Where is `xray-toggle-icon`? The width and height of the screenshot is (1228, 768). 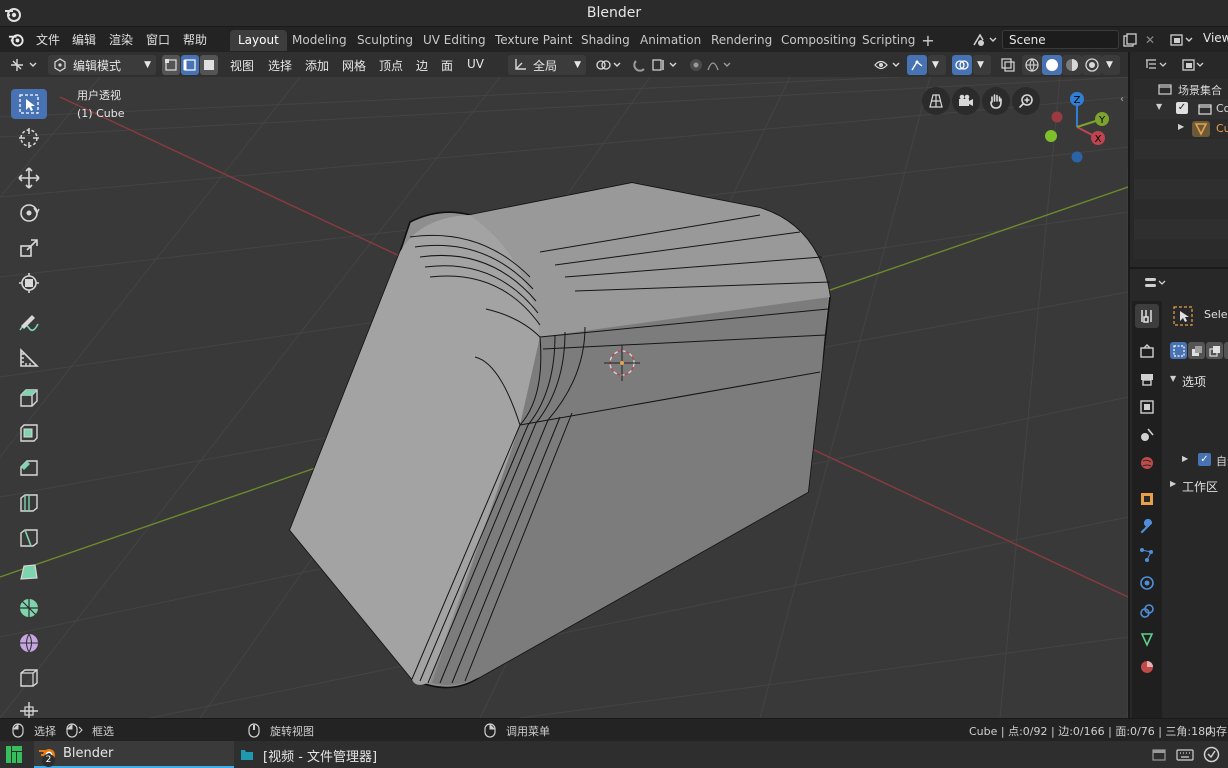
xray-toggle-icon is located at coordinates (1008, 65).